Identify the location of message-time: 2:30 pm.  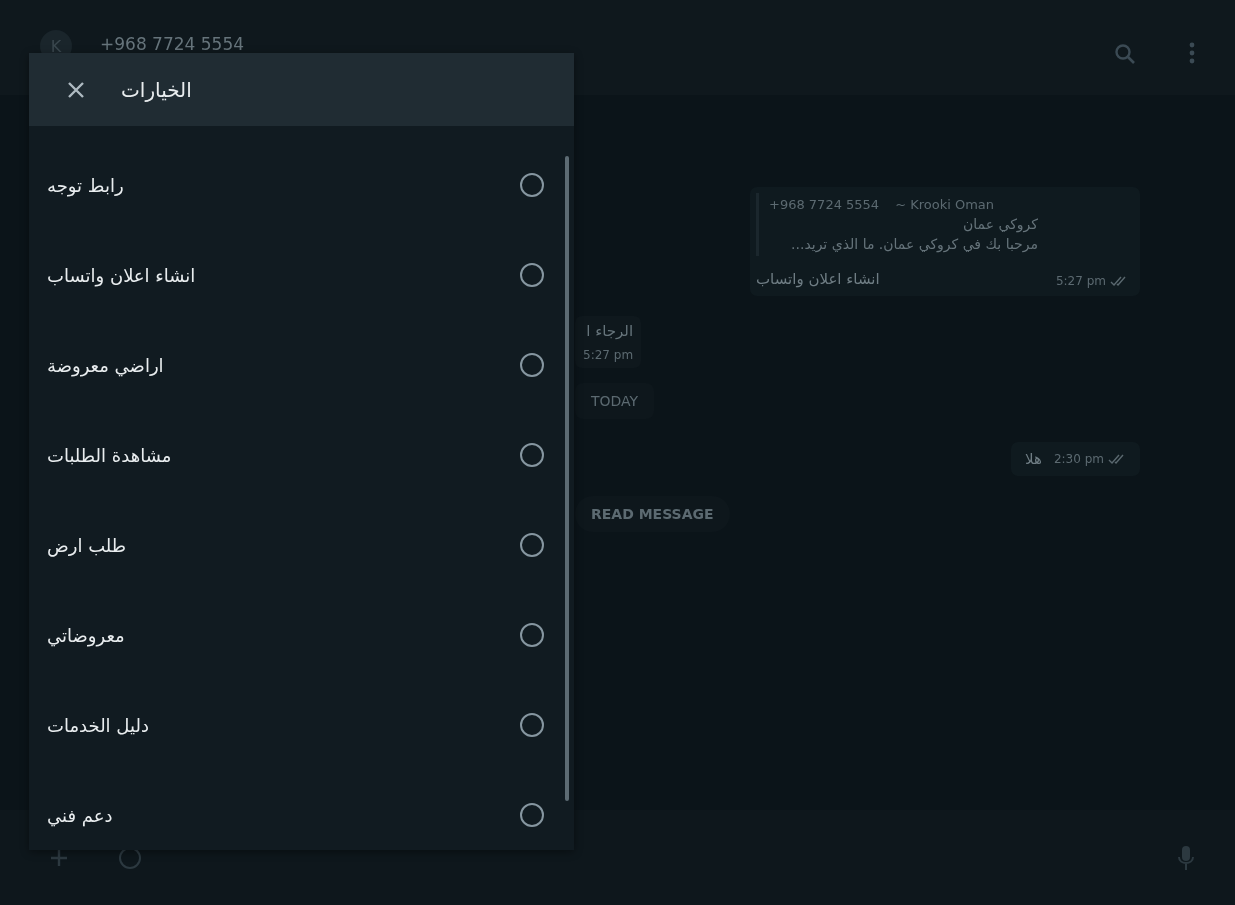
(1078, 459).